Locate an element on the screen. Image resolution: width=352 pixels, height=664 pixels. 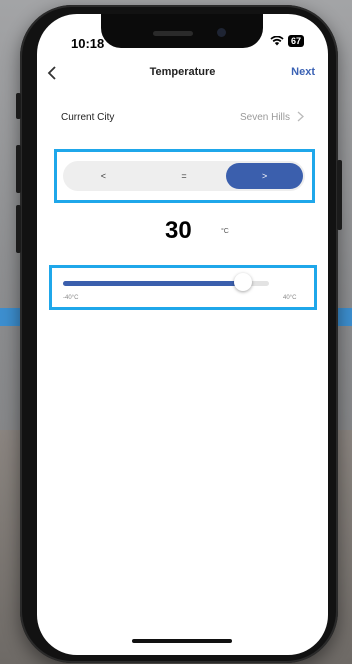
speaker is located at coordinates (173, 33).